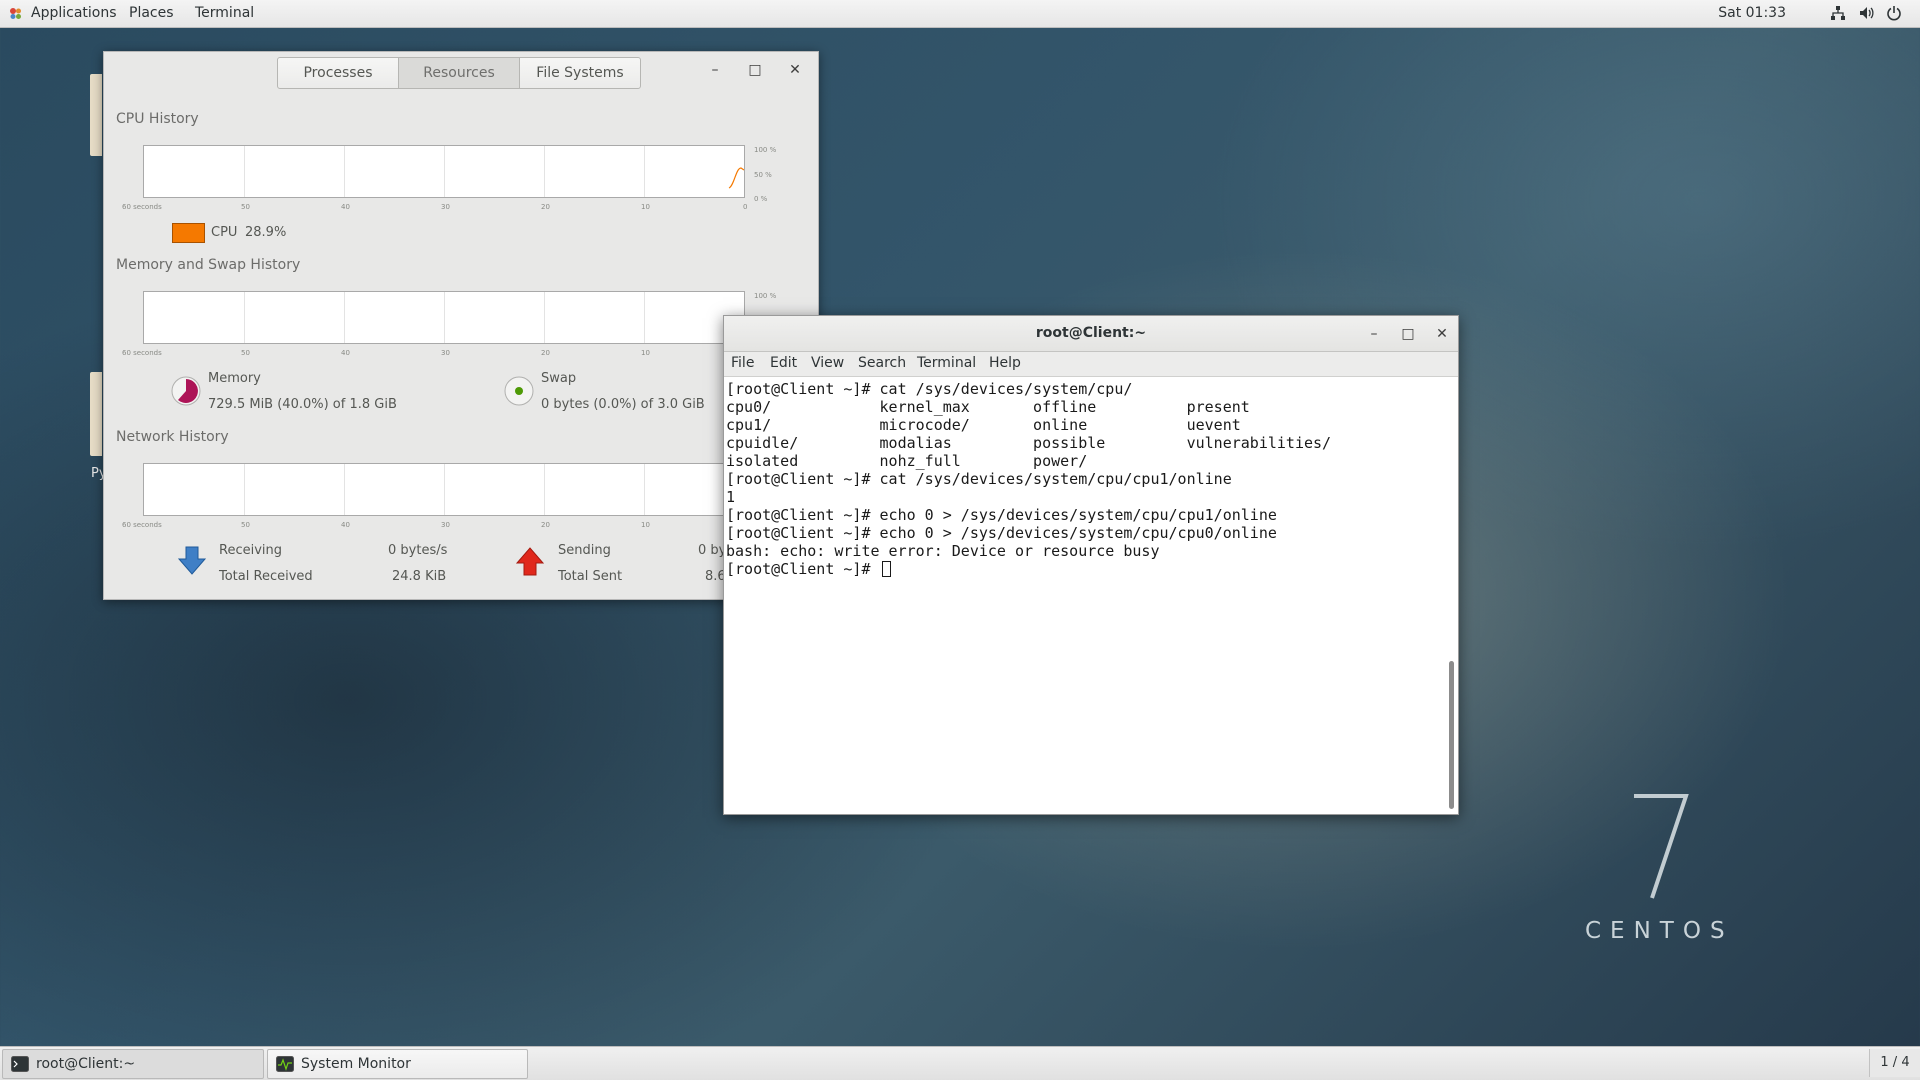 The width and height of the screenshot is (1920, 1080). I want to click on x-tick: 0, so click(745, 207).